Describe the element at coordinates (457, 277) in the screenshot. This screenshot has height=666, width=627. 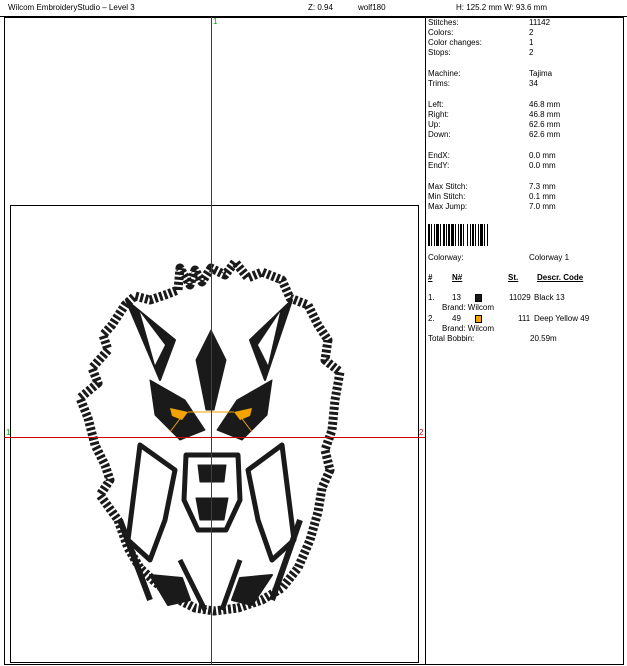
I see `col-header-needle: N#` at that location.